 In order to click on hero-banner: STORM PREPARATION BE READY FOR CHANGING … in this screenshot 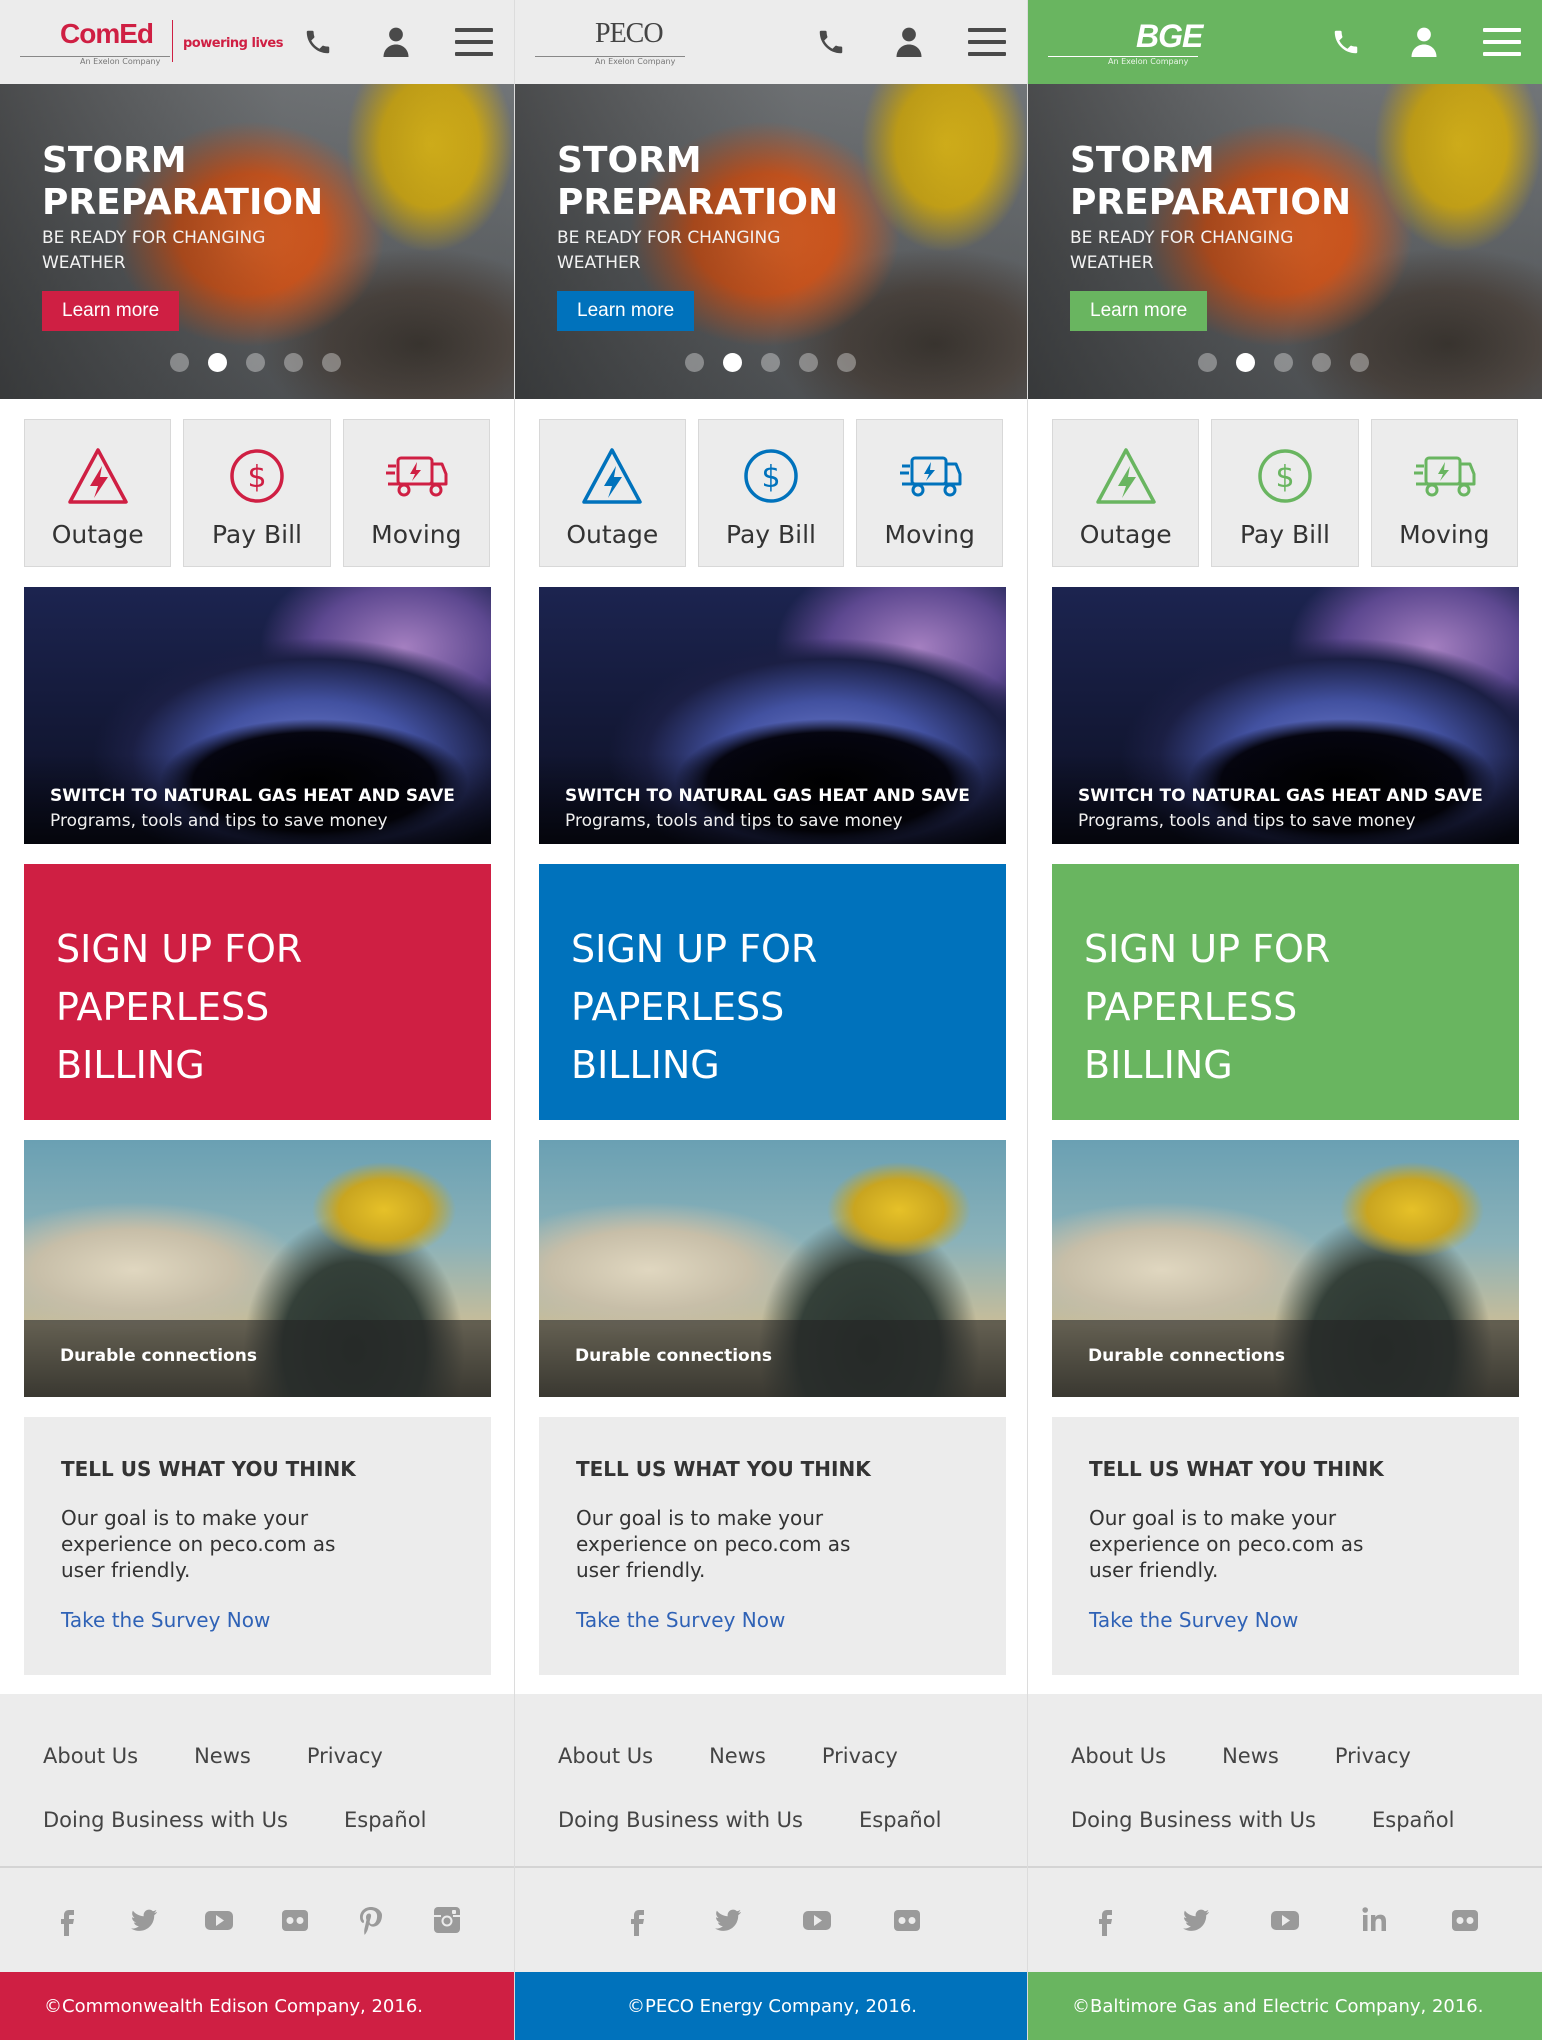, I will do `click(1285, 241)`.